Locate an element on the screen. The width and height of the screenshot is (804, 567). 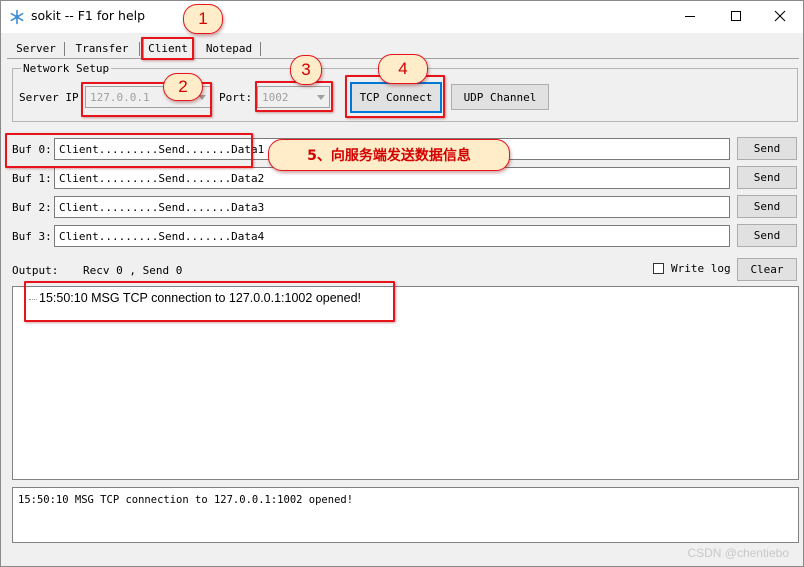
tab-server: Server is located at coordinates (36, 48).